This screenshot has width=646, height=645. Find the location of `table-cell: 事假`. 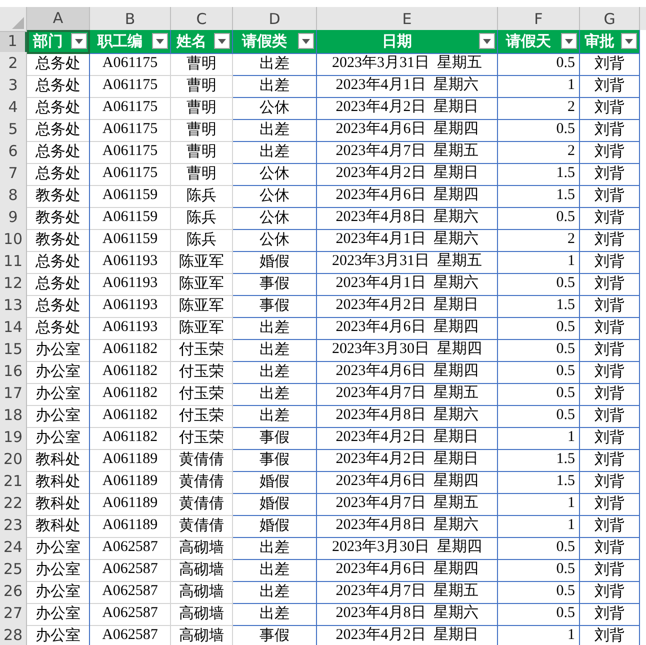

table-cell: 事假 is located at coordinates (275, 438).